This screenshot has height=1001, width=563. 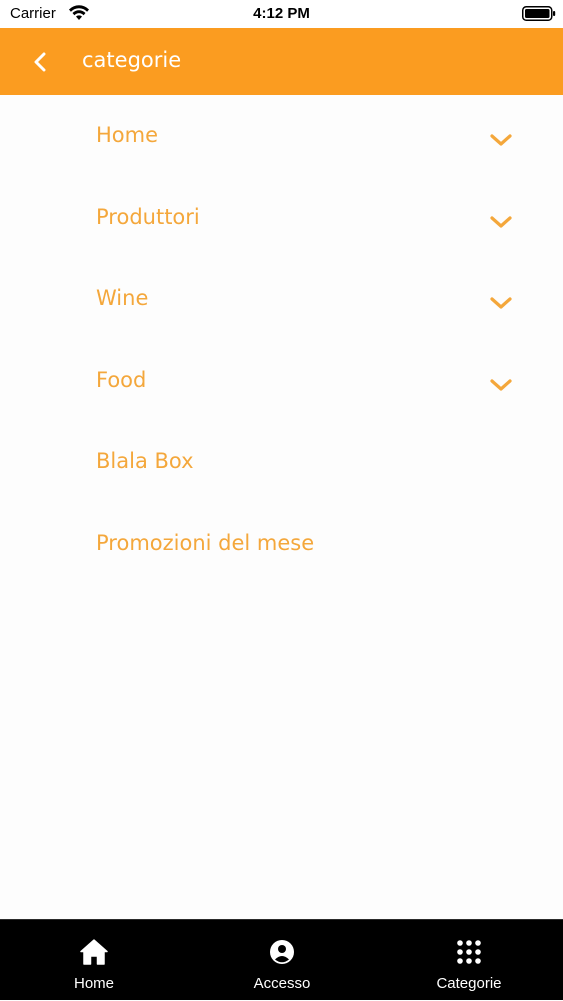 I want to click on status-time: 4:12 PM, so click(x=281, y=13).